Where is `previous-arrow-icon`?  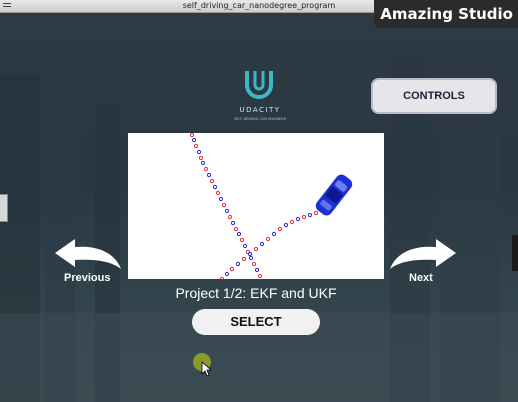 previous-arrow-icon is located at coordinates (88, 256).